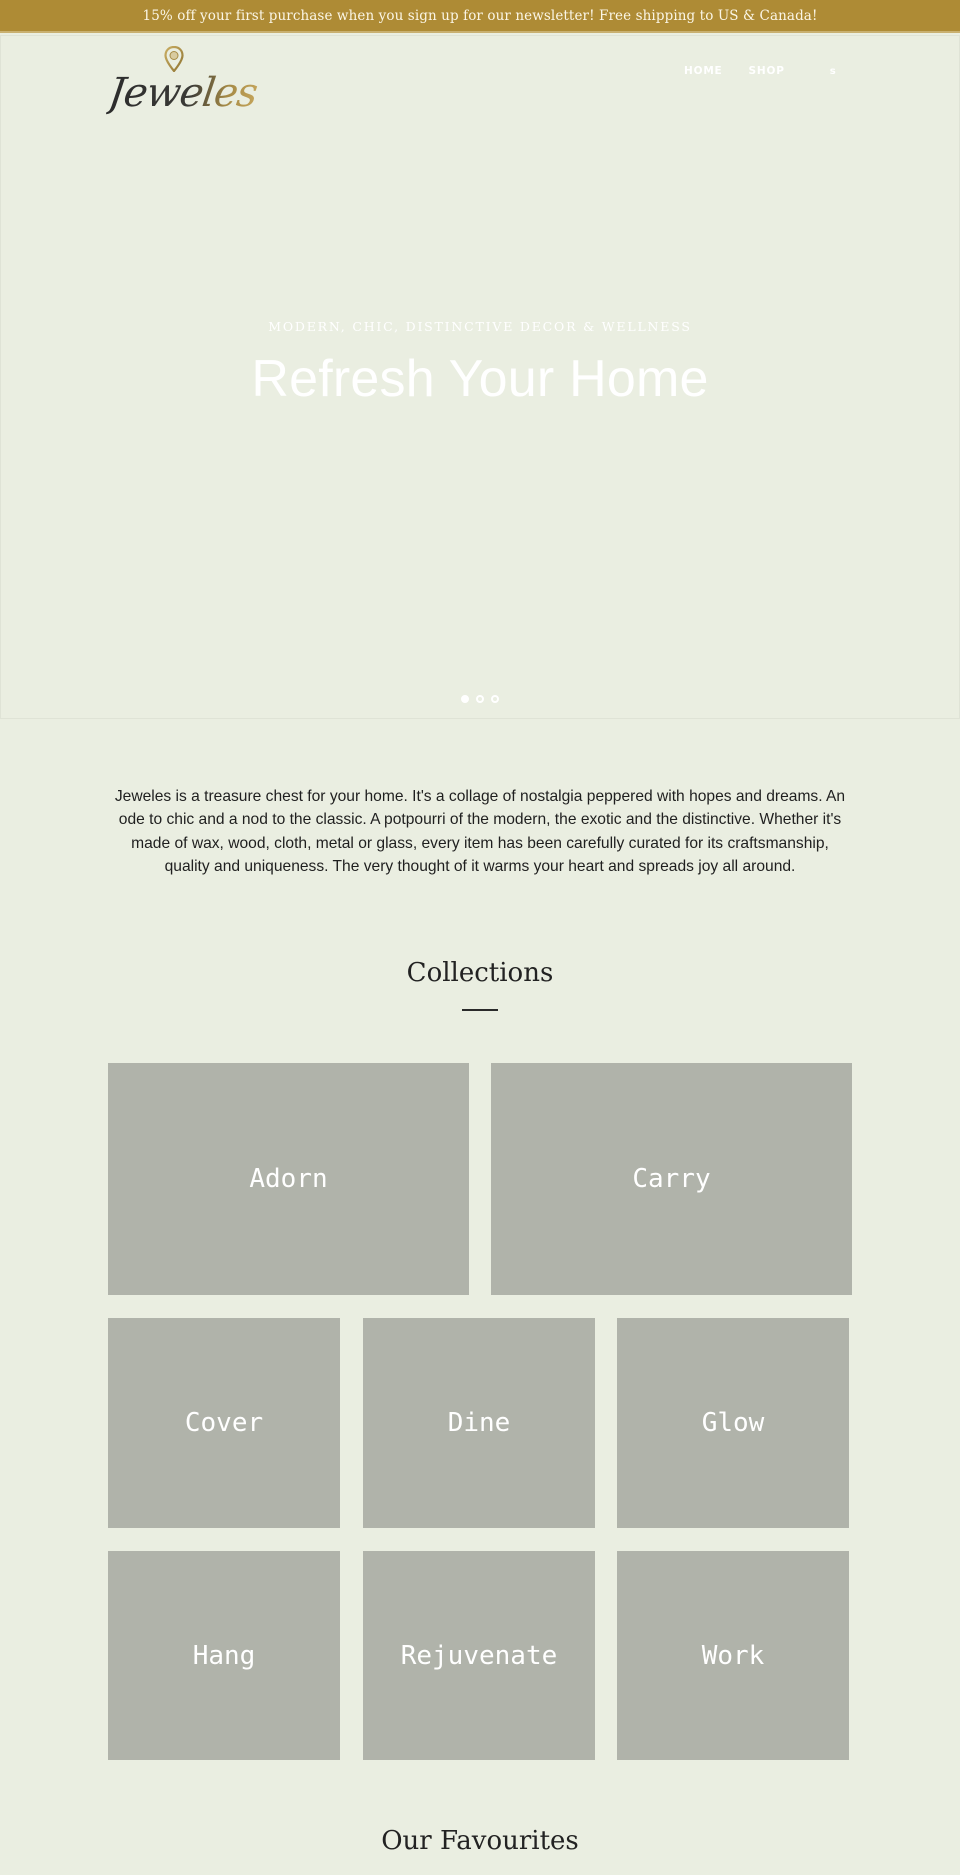 This screenshot has width=960, height=1875. I want to click on collection-tile-cover: Cover, so click(224, 1423).